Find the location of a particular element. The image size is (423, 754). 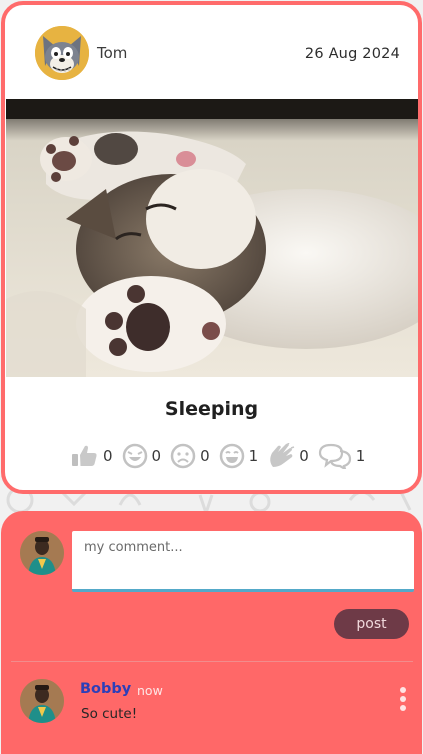

comment-text: So cute! is located at coordinates (109, 714).